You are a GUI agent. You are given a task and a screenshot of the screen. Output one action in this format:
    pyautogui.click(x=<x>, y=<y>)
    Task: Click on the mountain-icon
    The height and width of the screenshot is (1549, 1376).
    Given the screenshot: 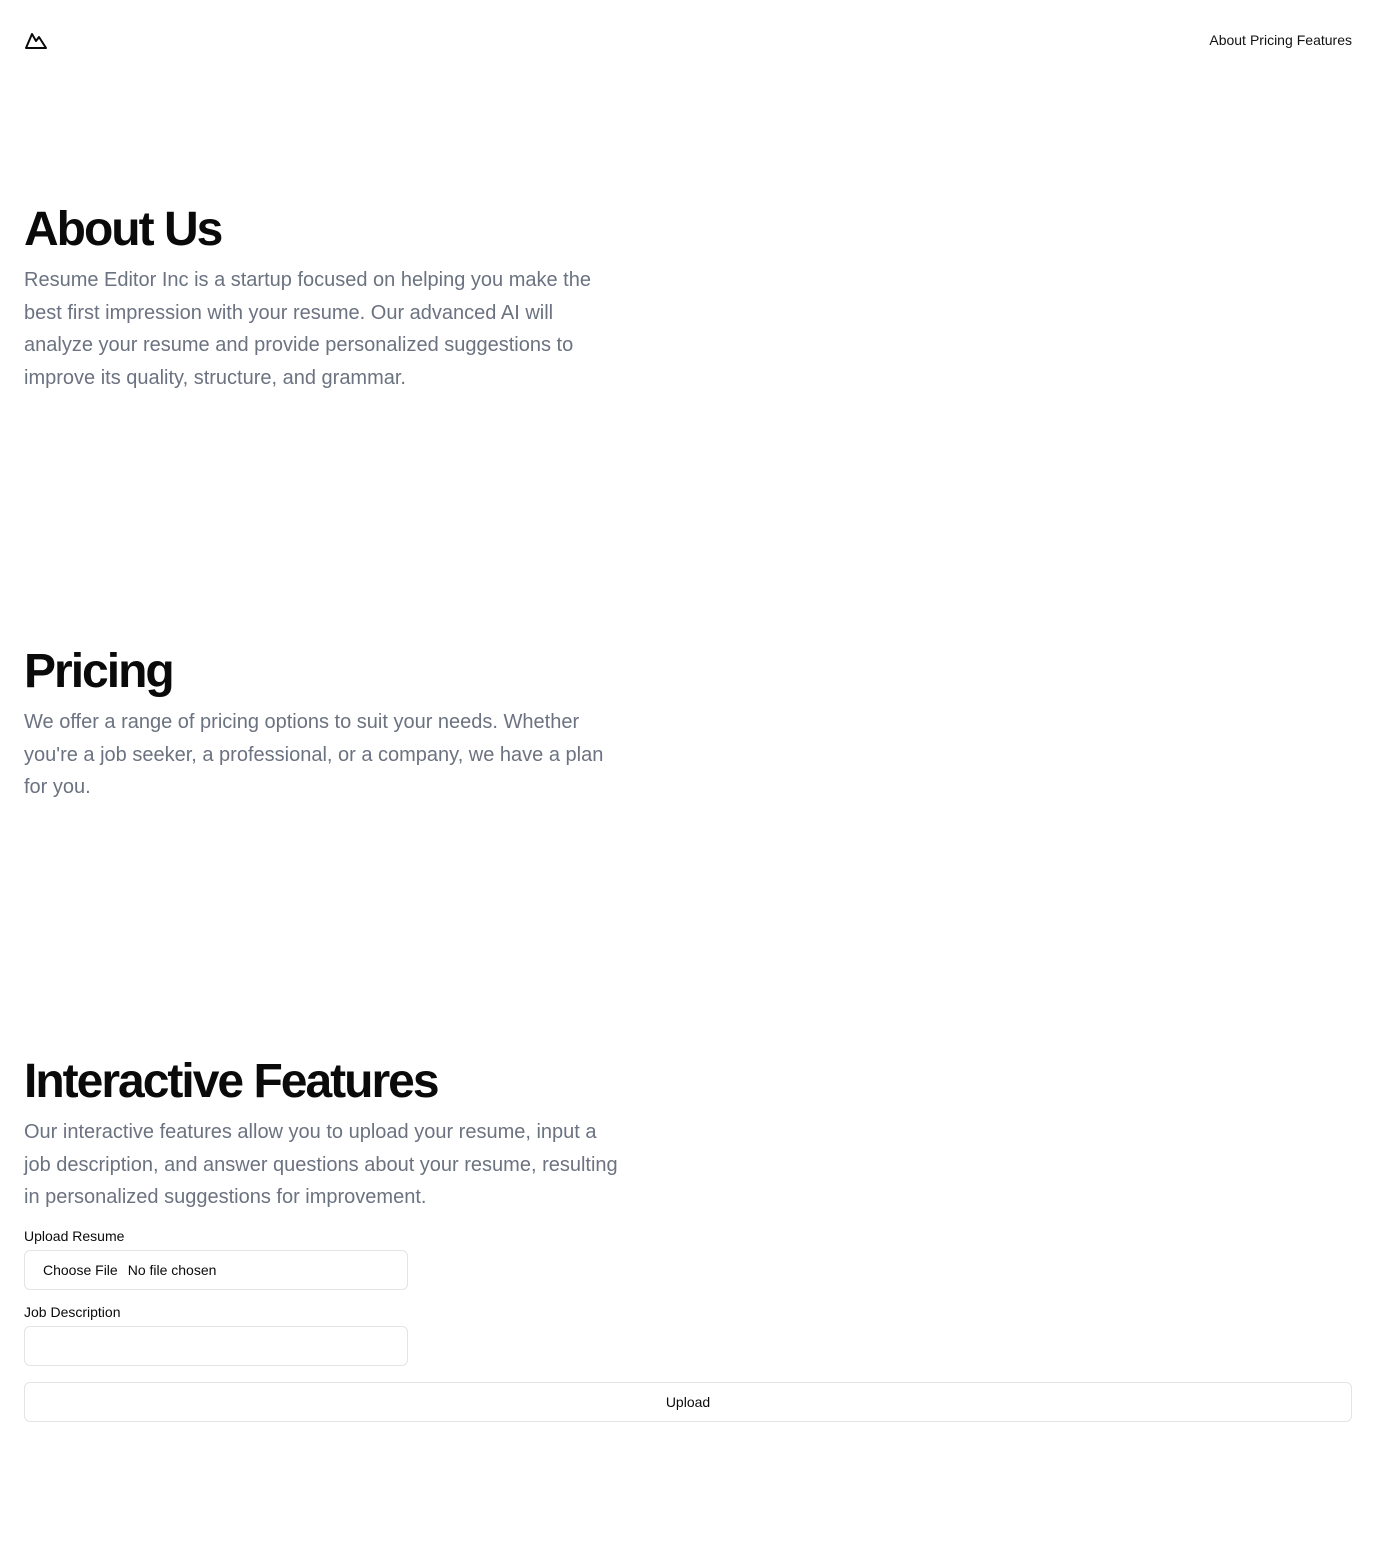 What is the action you would take?
    pyautogui.click(x=36, y=41)
    